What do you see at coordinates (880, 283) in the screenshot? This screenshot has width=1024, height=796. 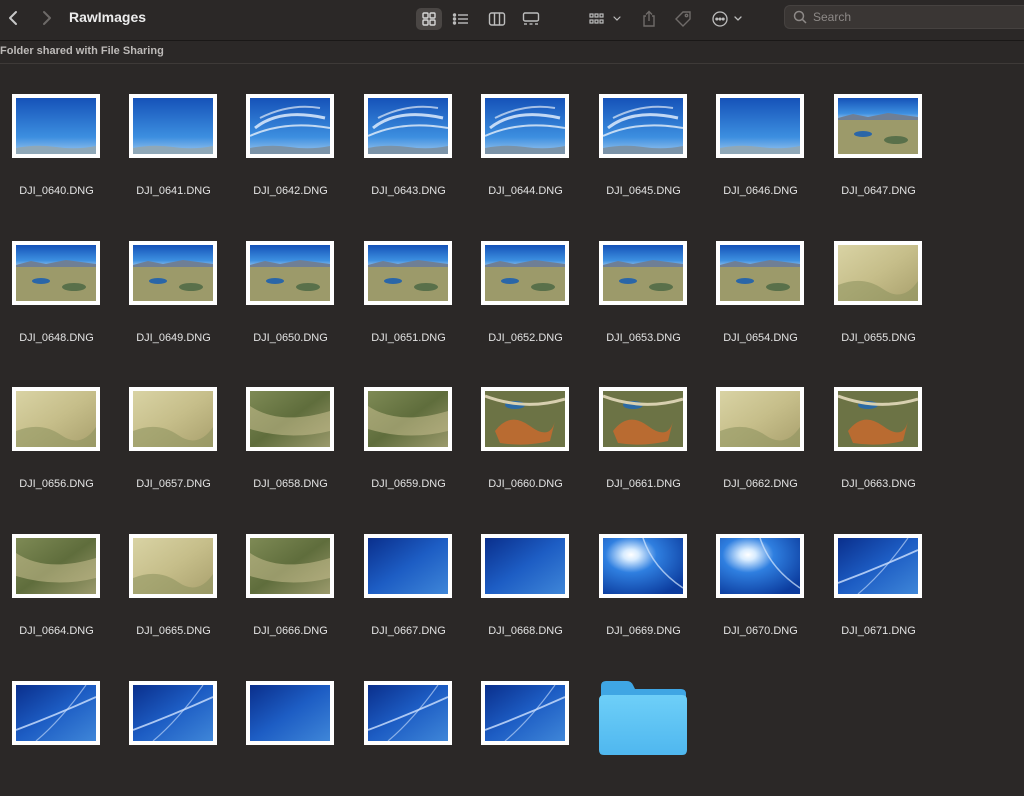 I see `file-item: DJI_0655.DNG` at bounding box center [880, 283].